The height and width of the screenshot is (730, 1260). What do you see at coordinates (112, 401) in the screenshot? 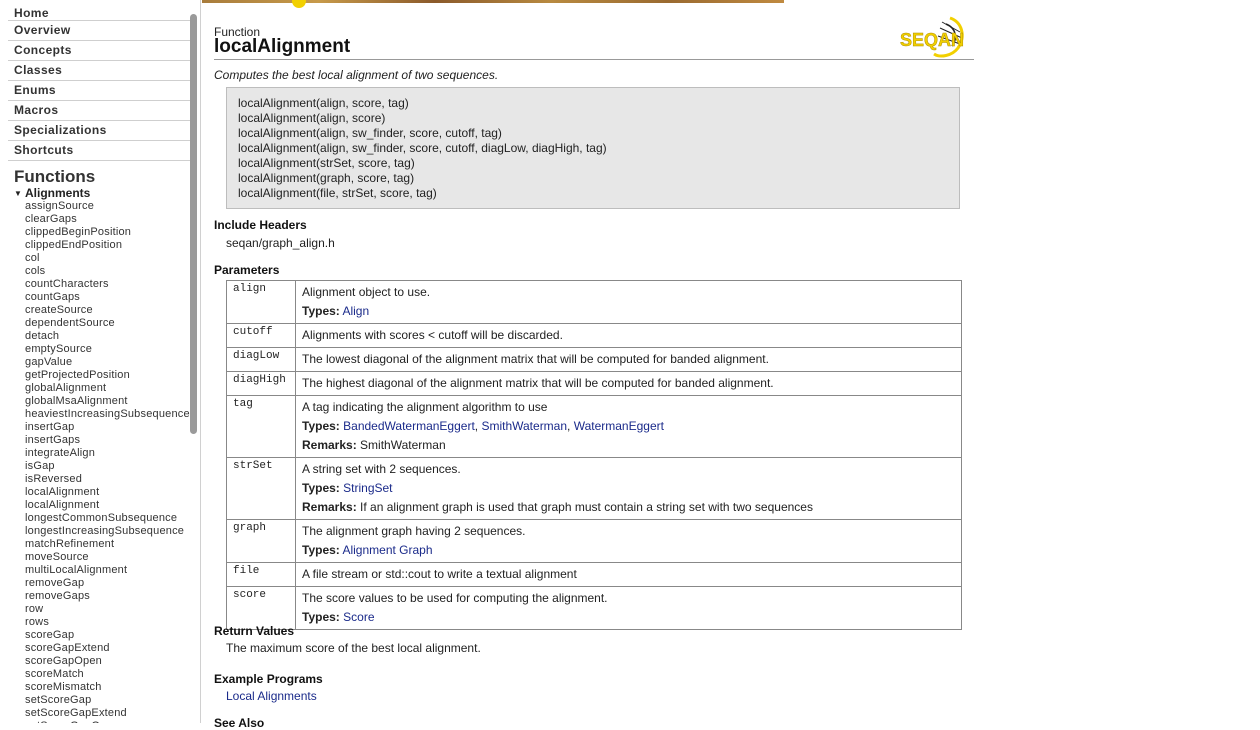
I see `function-link: globalMsaAlignment` at bounding box center [112, 401].